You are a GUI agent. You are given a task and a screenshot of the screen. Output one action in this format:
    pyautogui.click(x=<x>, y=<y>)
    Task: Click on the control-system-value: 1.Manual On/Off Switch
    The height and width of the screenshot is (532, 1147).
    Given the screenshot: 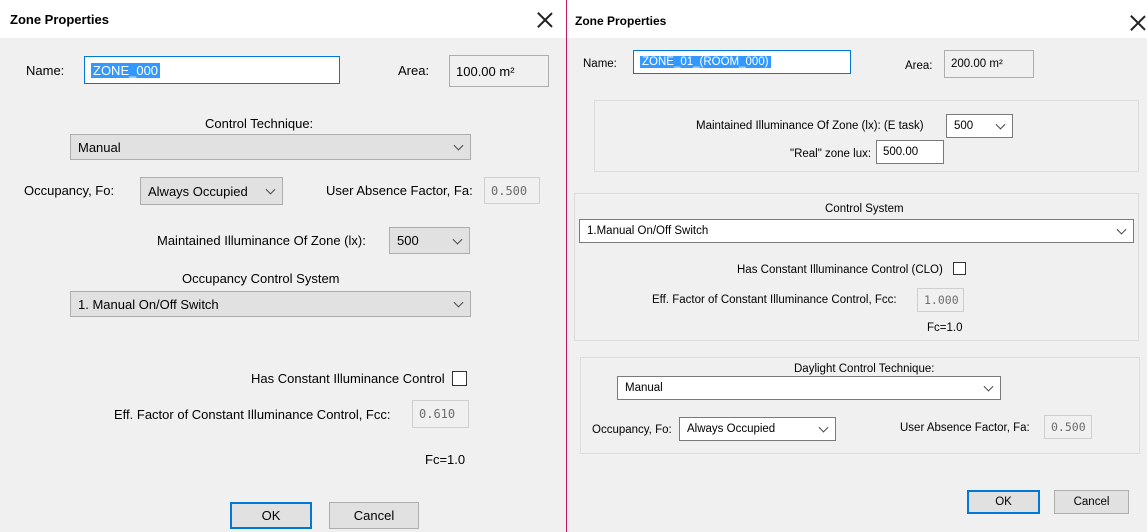 What is the action you would take?
    pyautogui.click(x=648, y=231)
    